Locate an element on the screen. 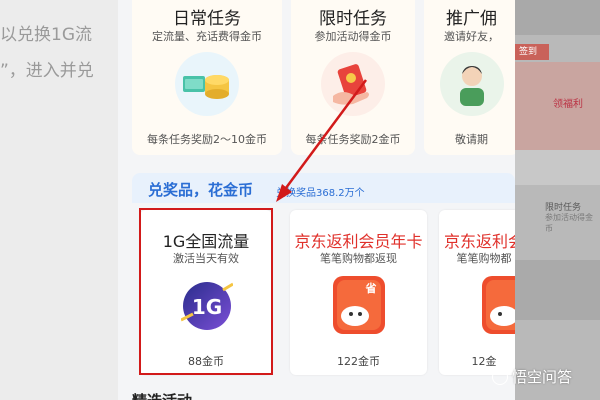 This screenshot has height=400, width=600. task-title: 推广佣 is located at coordinates (471, 19).